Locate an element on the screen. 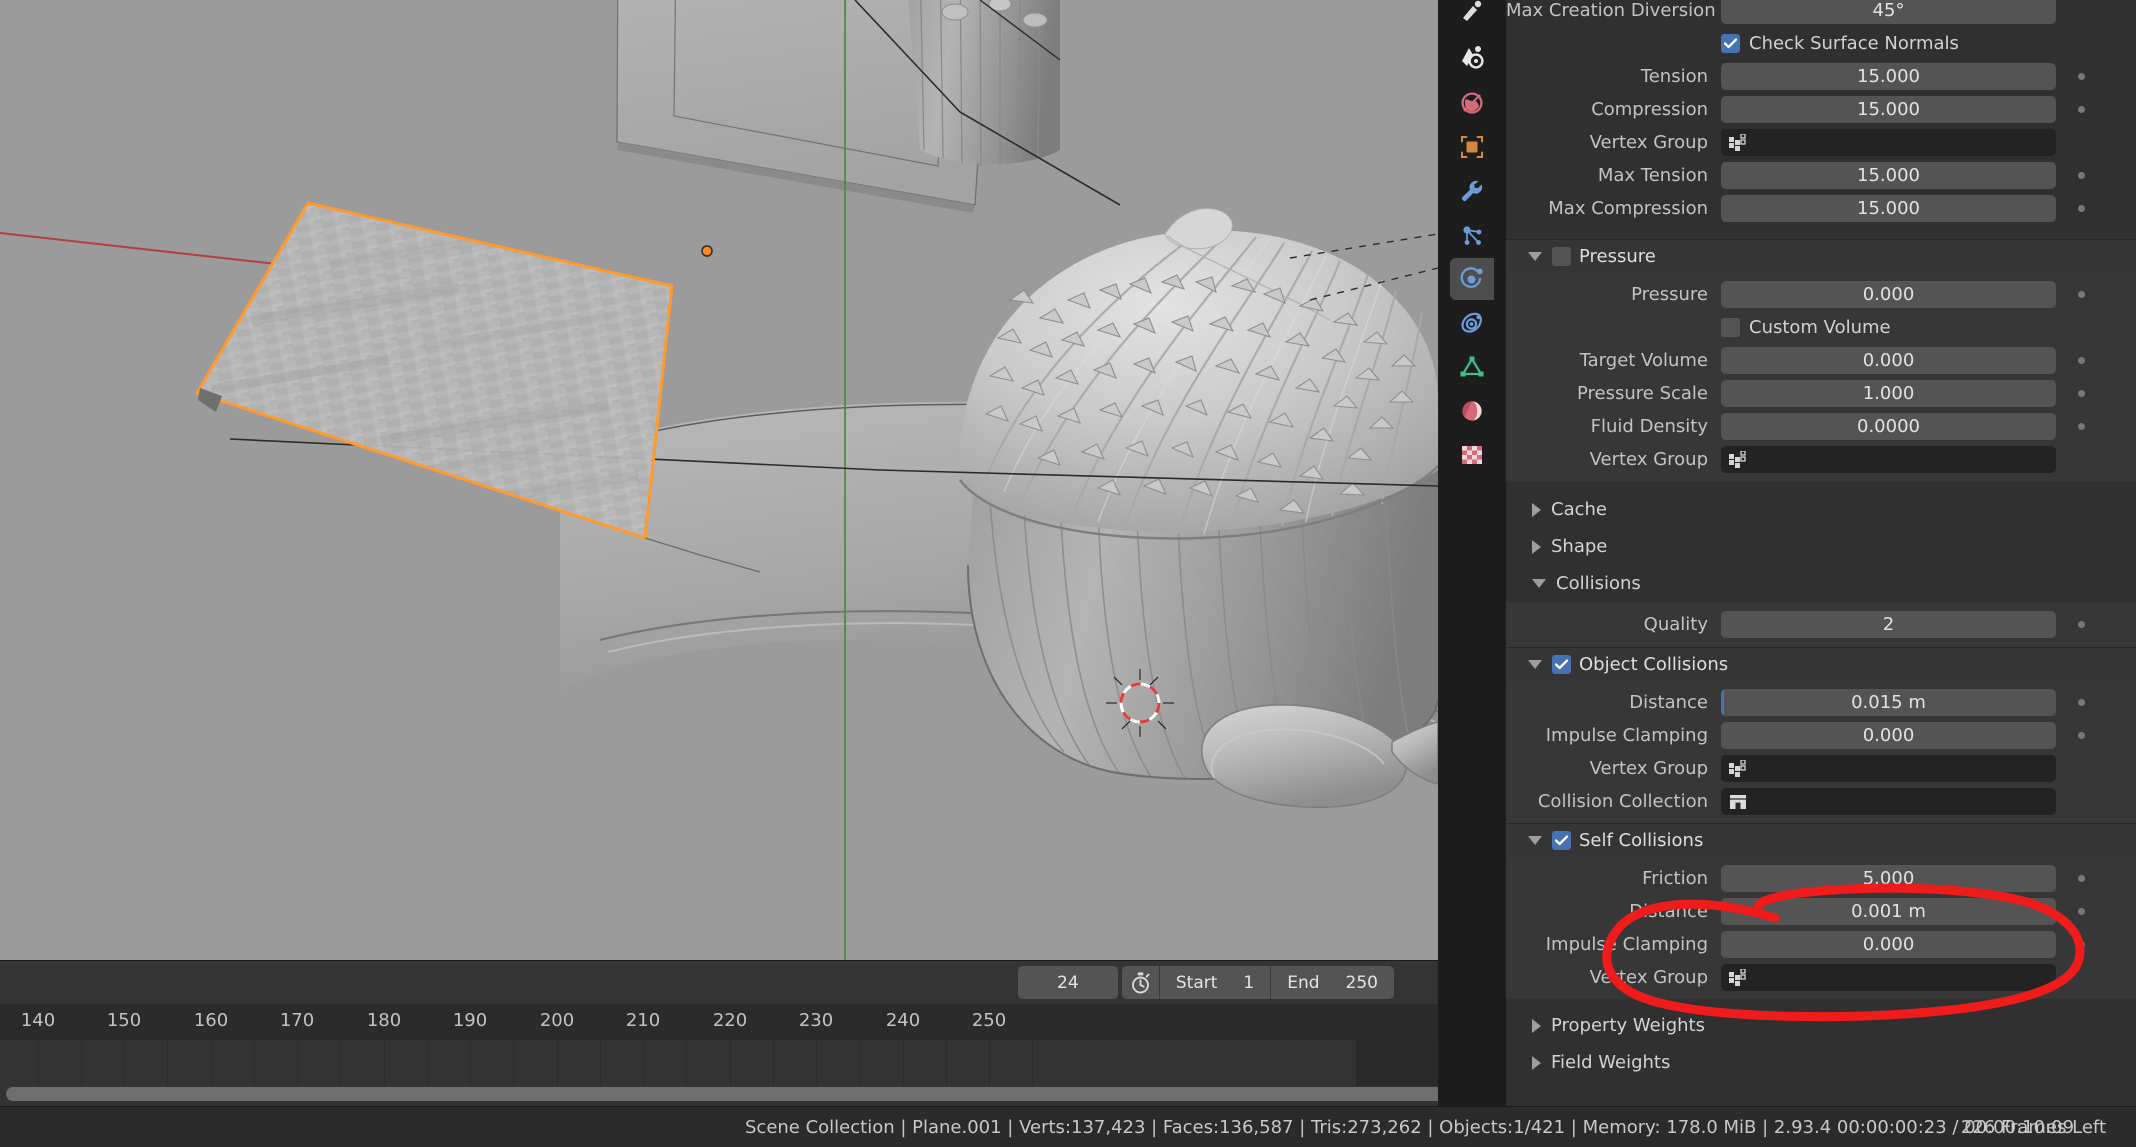 This screenshot has width=2136, height=1147. self-collisions-friction-label: Friction is located at coordinates (1675, 878).